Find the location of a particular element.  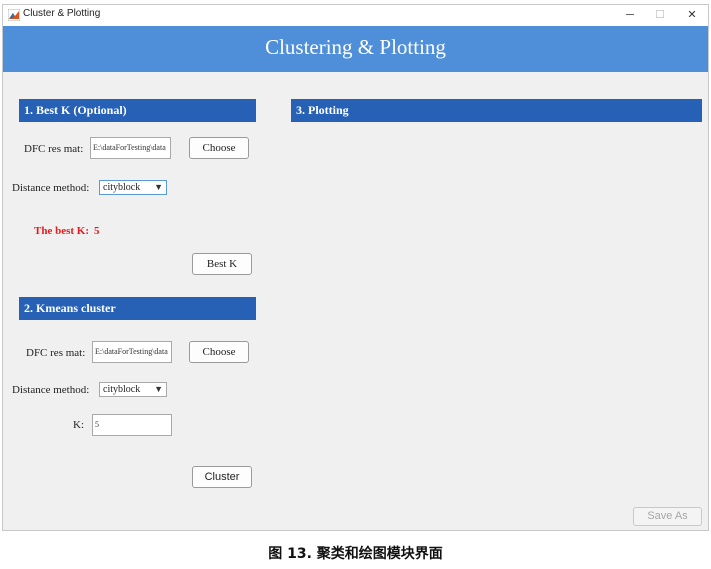

header-banner: Clustering & Plotting is located at coordinates (355, 49).